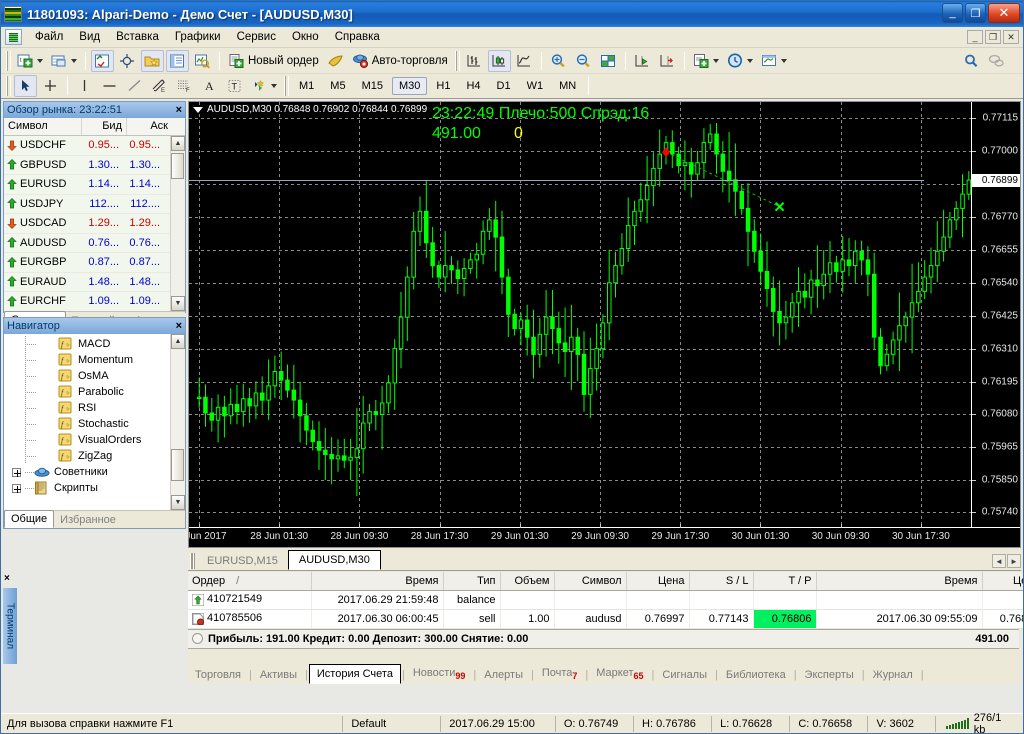  What do you see at coordinates (975, 13) in the screenshot?
I see `maximize-button: ❐` at bounding box center [975, 13].